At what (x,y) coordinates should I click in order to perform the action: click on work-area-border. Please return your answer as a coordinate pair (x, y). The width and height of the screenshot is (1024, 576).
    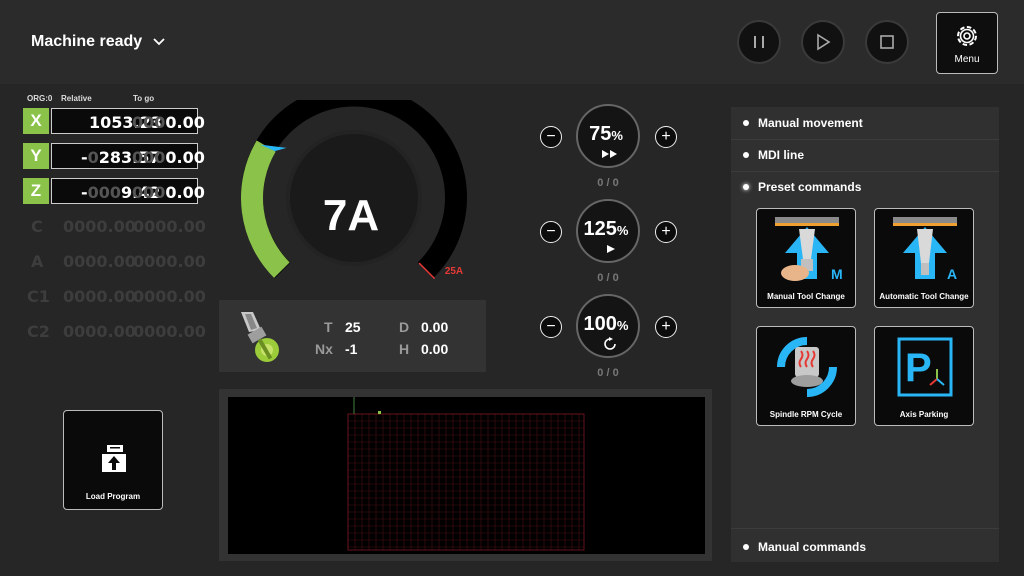
    Looking at the image, I should click on (466, 482).